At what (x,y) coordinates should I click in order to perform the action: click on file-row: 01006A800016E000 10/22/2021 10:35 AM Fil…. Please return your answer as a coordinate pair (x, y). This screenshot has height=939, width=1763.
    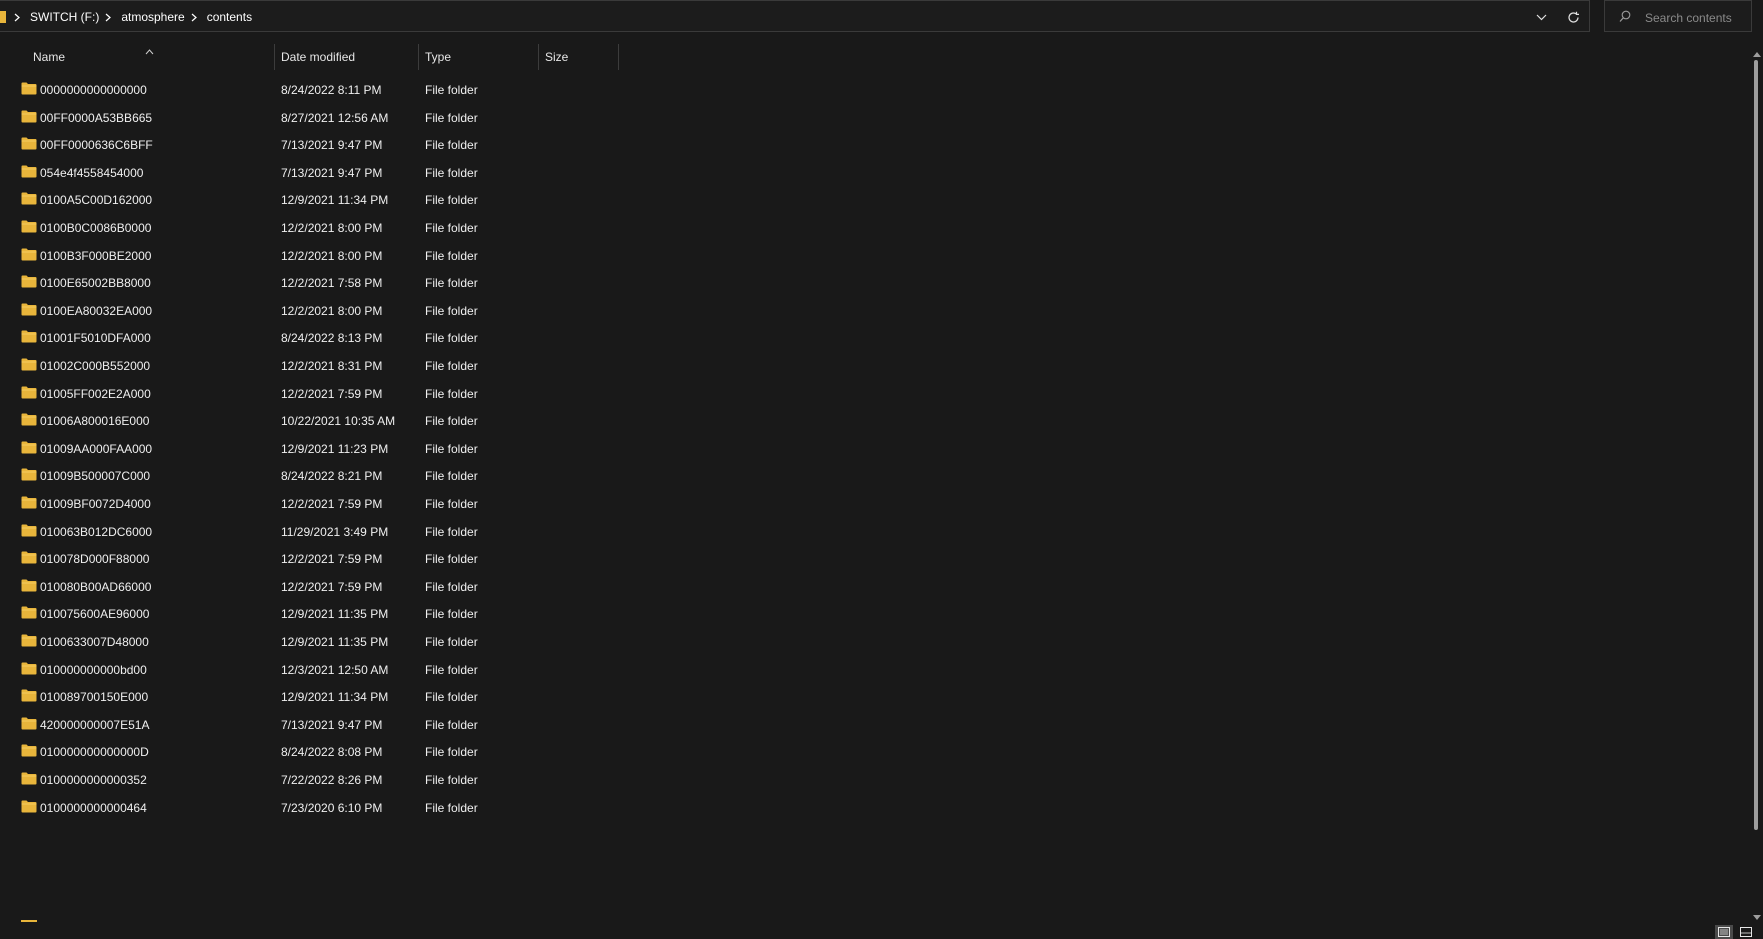
    Looking at the image, I should click on (875, 420).